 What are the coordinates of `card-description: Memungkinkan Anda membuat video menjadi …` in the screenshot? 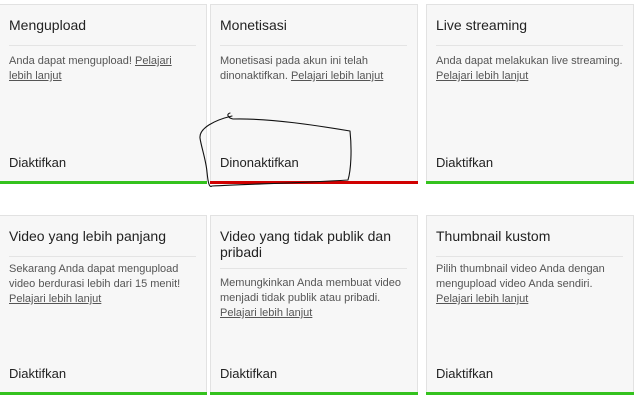 It's located at (310, 298).